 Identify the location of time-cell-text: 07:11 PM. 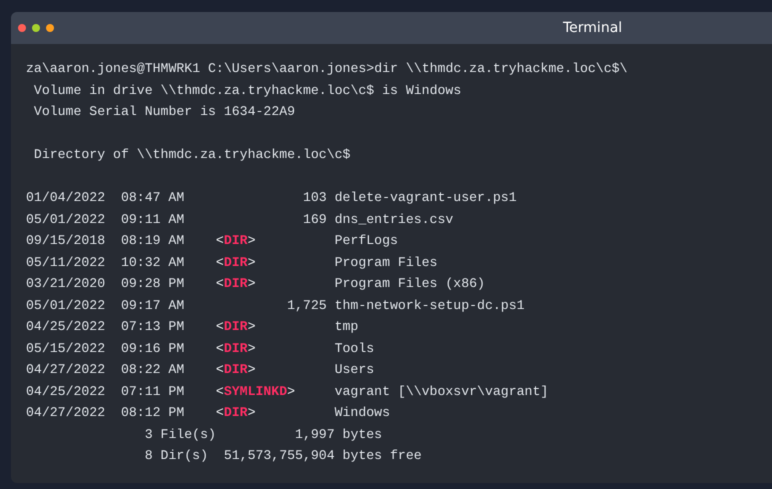
(153, 391).